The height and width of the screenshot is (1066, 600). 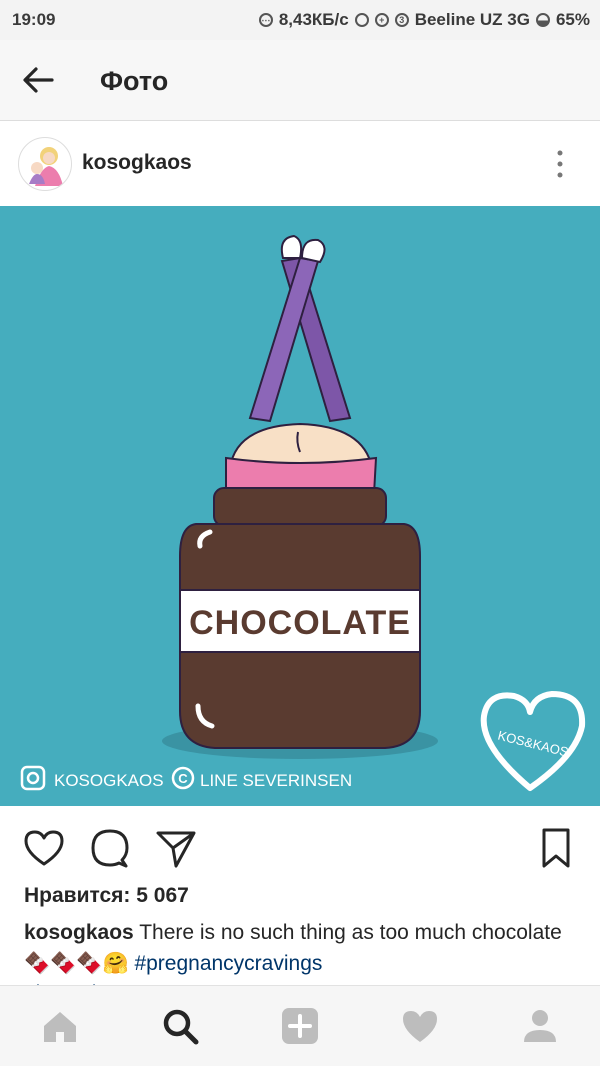 I want to click on carrier-name: Beeline UZ 3G, so click(x=472, y=19).